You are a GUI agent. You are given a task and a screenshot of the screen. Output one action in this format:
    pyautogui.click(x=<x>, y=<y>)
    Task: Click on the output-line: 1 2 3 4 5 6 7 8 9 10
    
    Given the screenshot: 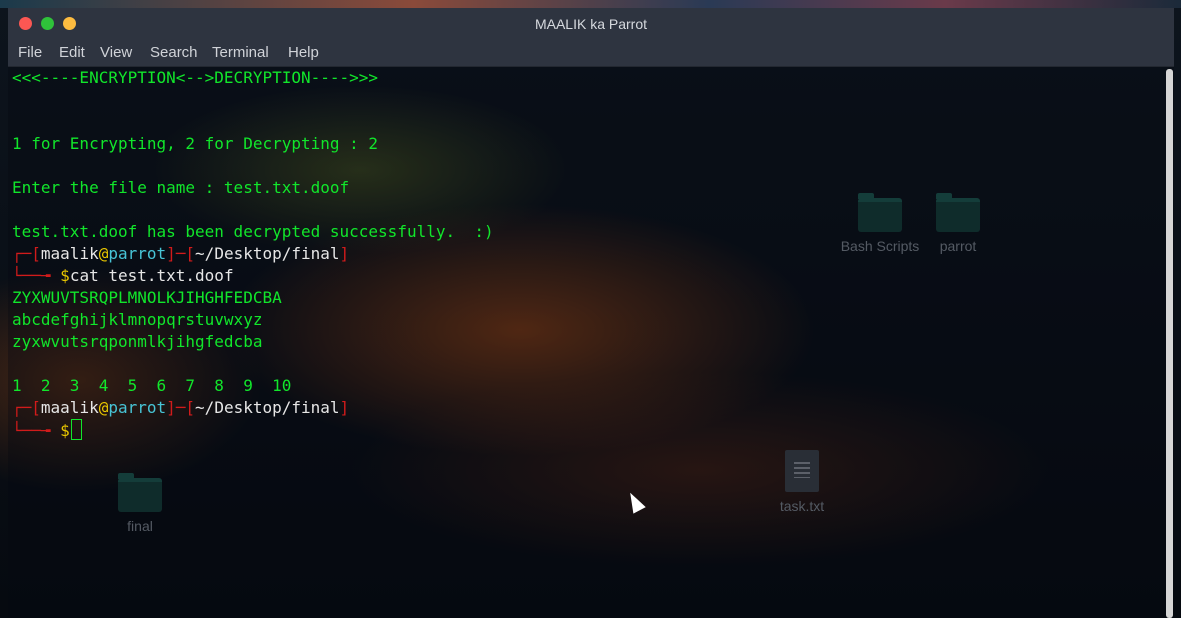 What is the action you would take?
    pyautogui.click(x=152, y=385)
    